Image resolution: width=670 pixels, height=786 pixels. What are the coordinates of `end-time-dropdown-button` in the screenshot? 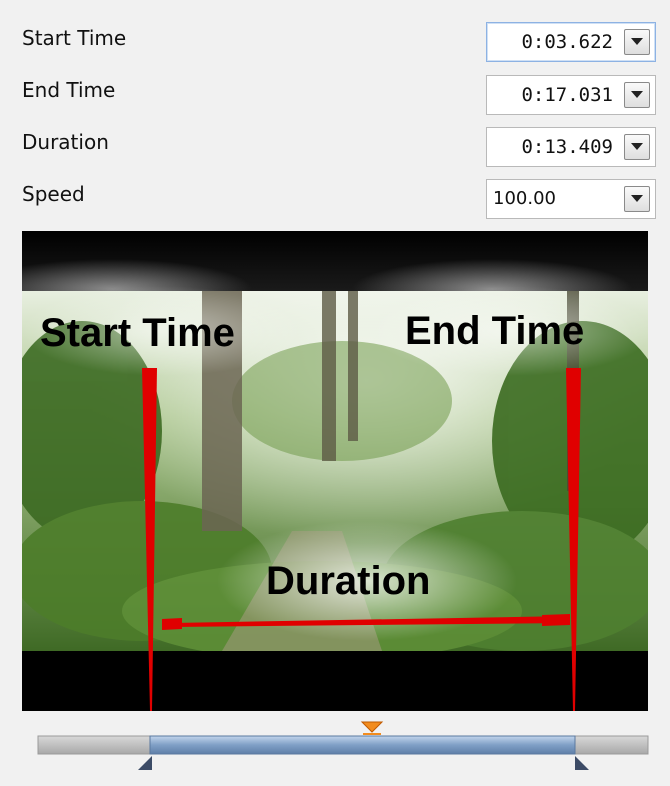 It's located at (637, 95).